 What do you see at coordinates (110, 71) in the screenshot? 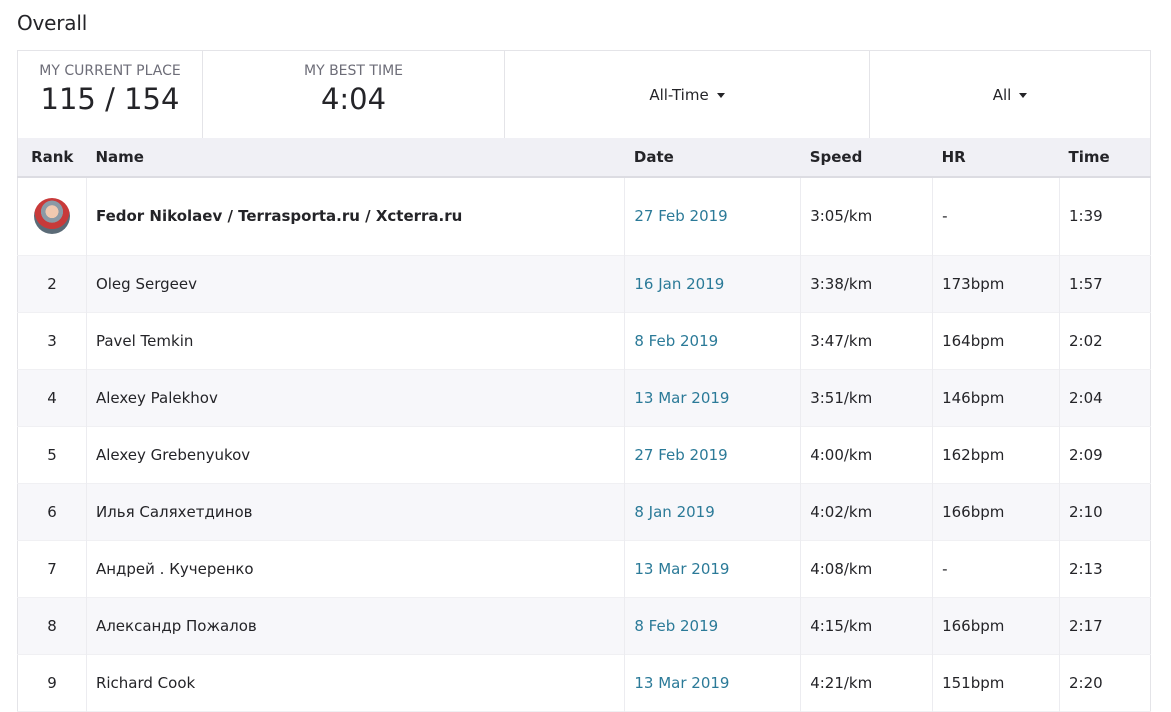
I see `current-place-label: MY CURRENT PLACE` at bounding box center [110, 71].